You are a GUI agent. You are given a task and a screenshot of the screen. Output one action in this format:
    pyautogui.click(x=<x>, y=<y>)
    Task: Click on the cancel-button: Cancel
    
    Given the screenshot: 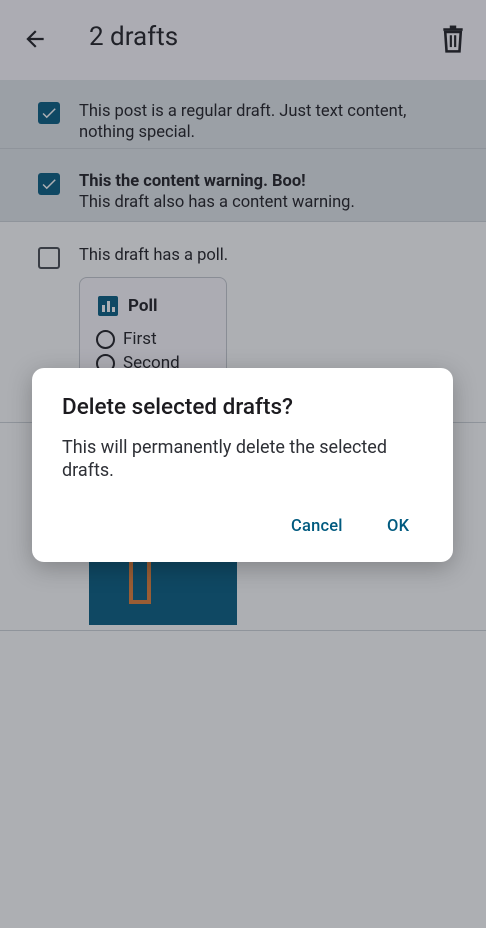 What is the action you would take?
    pyautogui.click(x=317, y=526)
    